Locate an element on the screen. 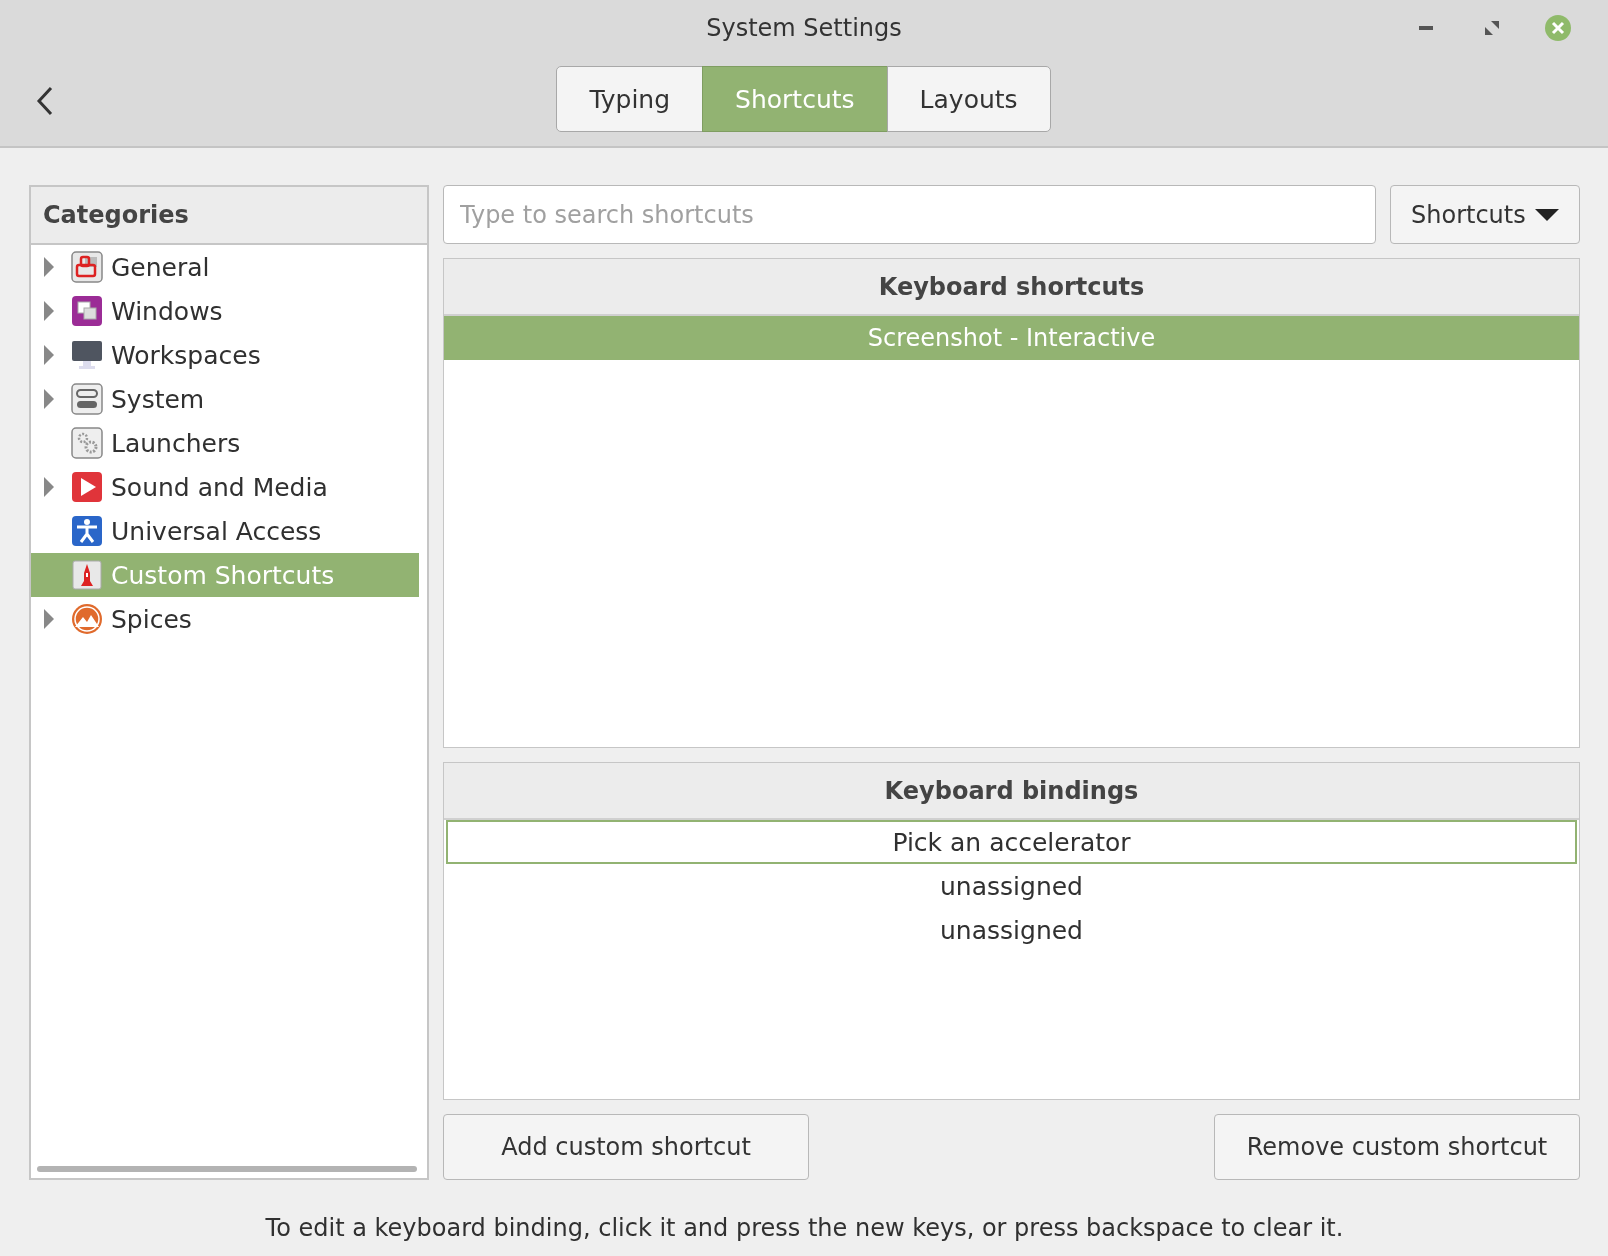 This screenshot has height=1256, width=1608. accessibility-icon is located at coordinates (87, 531).